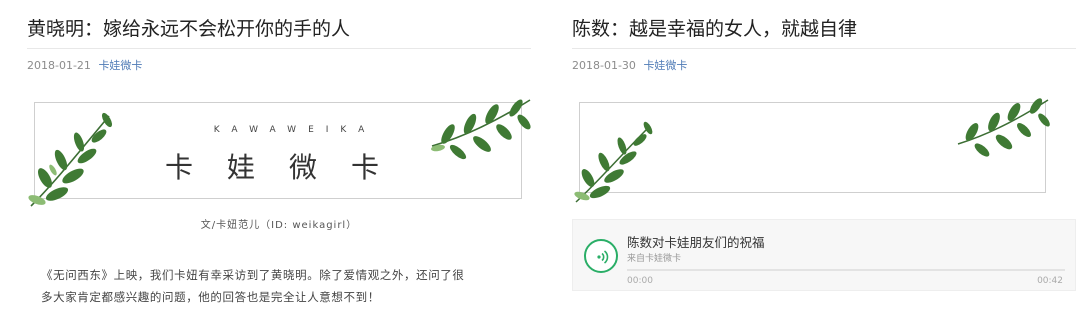 This screenshot has width=1080, height=324. Describe the element at coordinates (279, 225) in the screenshot. I see `author-credit: 文/卡妞范儿（ID: weikagirl）` at that location.